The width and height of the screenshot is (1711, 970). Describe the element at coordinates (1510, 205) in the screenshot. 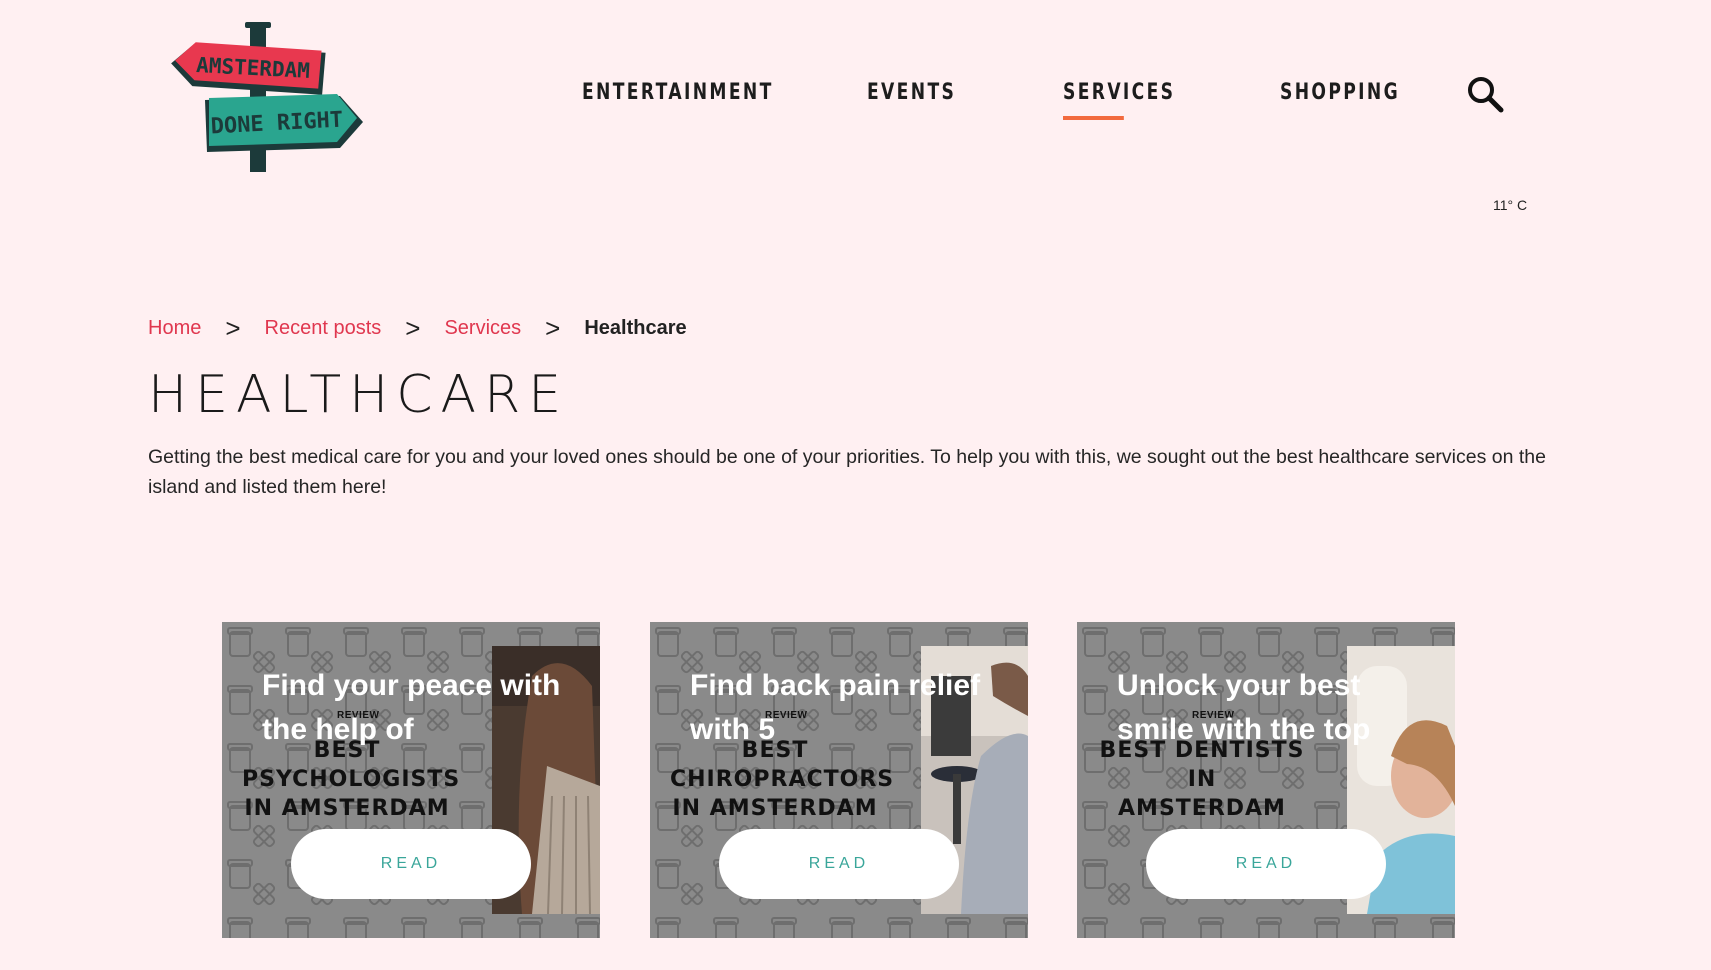

I see `temperature-readout: 11° C` at that location.